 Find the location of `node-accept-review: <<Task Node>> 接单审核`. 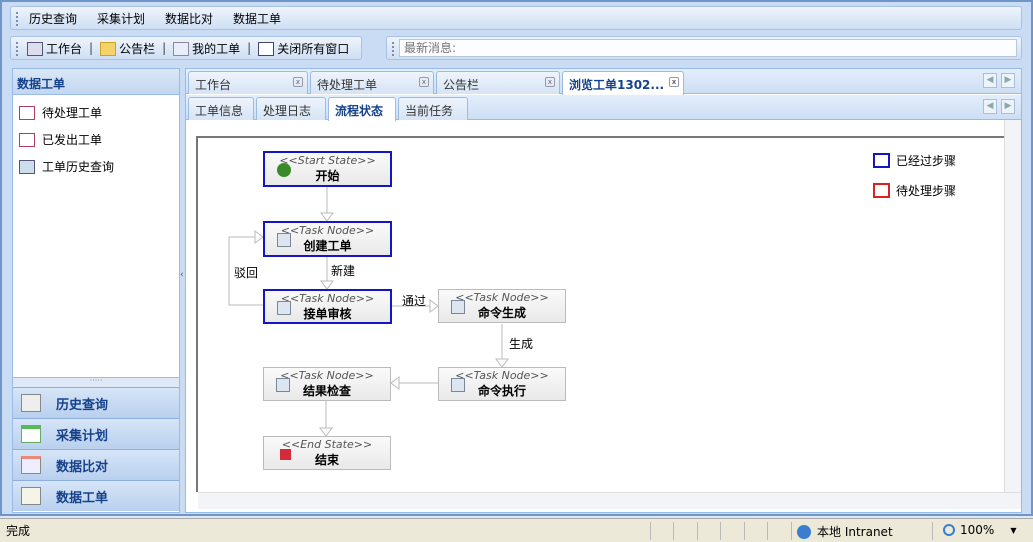

node-accept-review: <<Task Node>> 接单审核 is located at coordinates (327, 306).